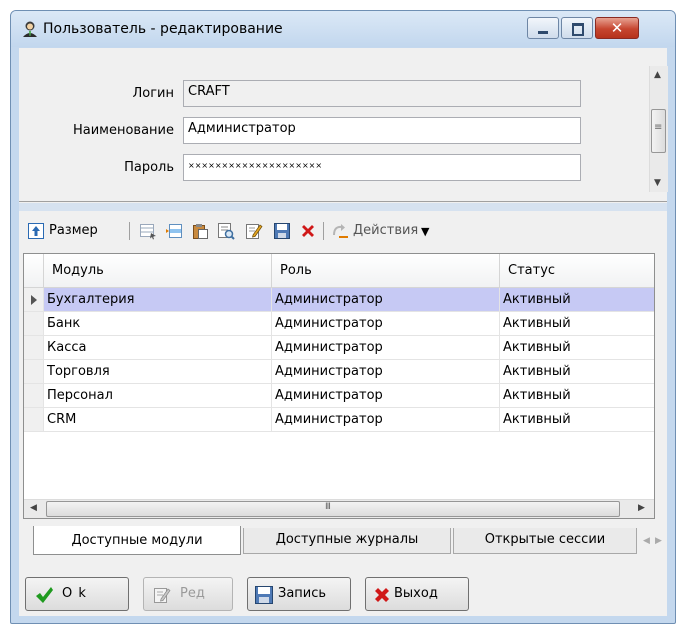 Image resolution: width=686 pixels, height=632 pixels. I want to click on close-icon: ✕, so click(617, 28).